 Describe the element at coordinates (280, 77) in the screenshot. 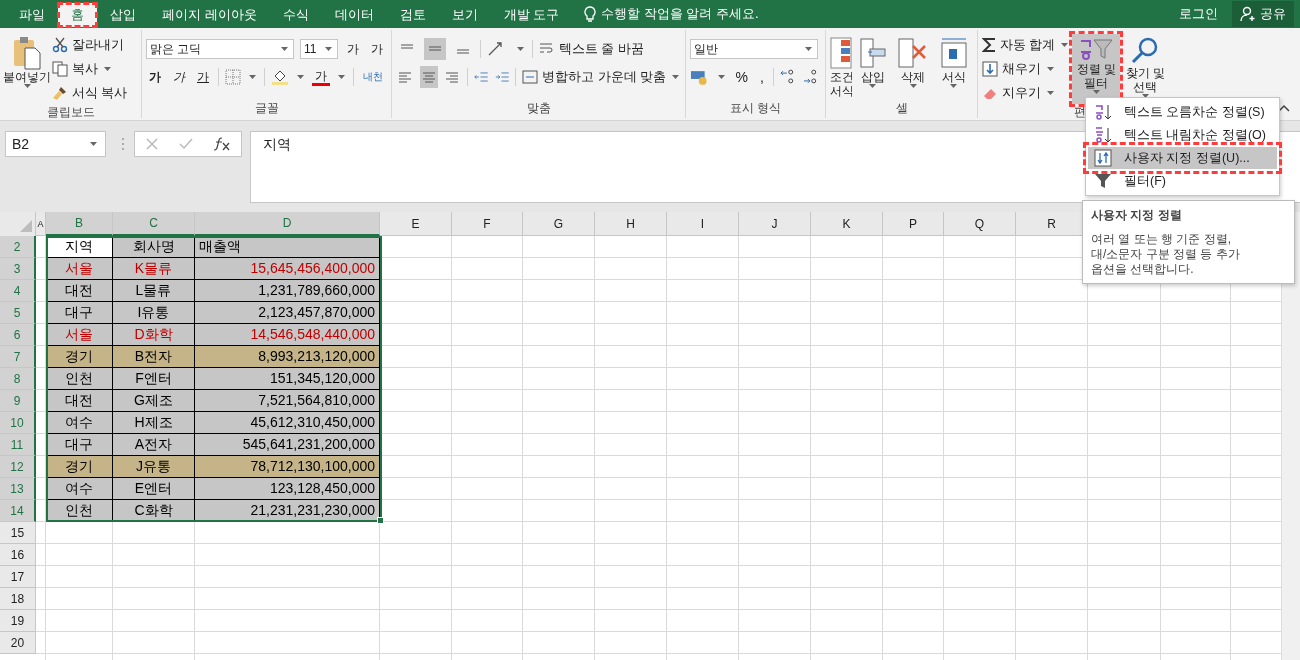

I see `fill-color-icon` at that location.